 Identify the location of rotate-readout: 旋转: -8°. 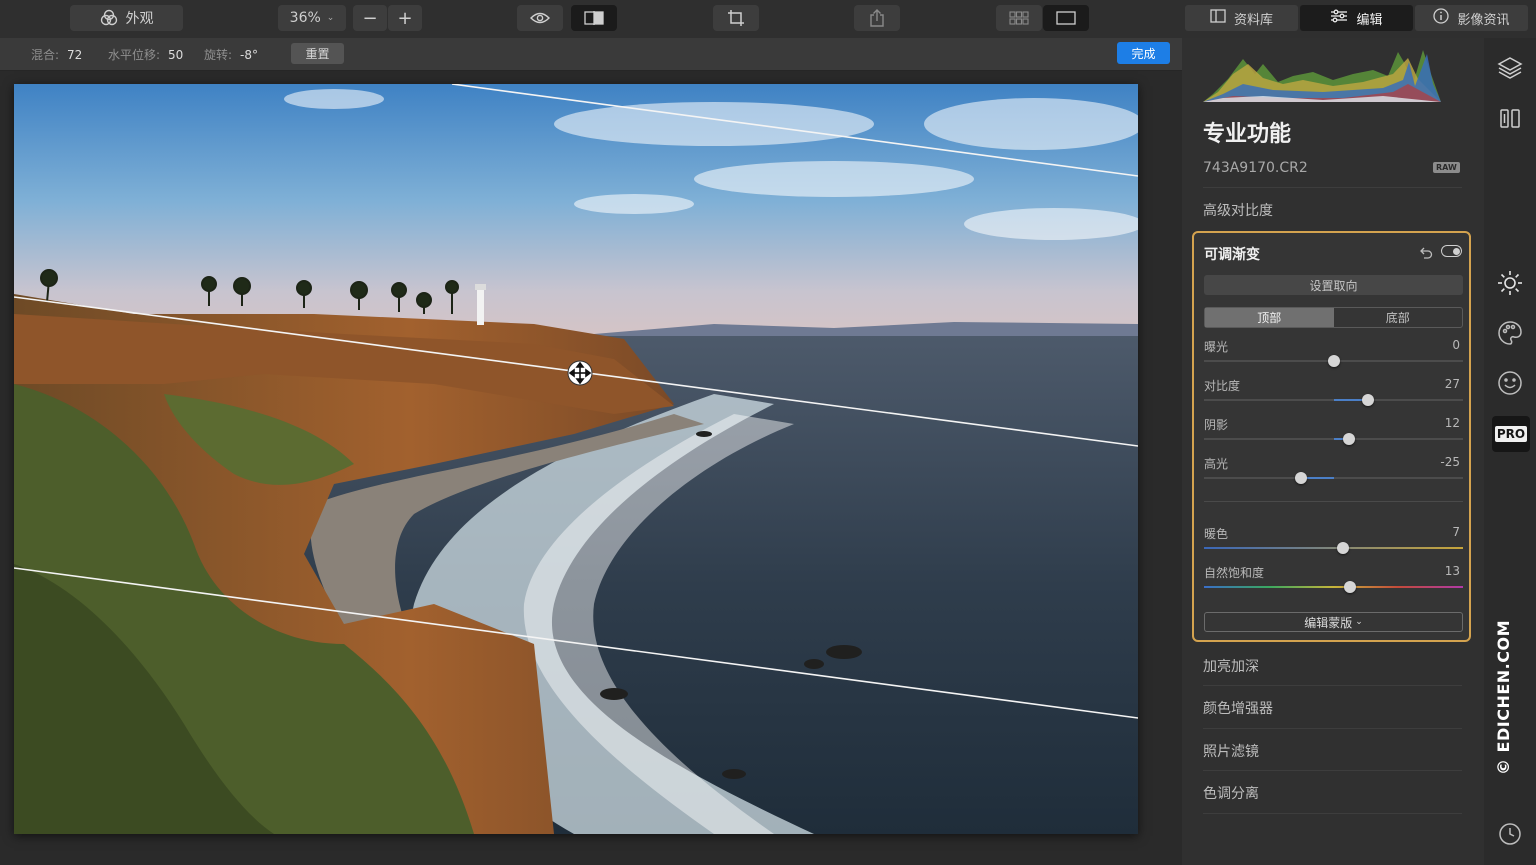
(231, 54).